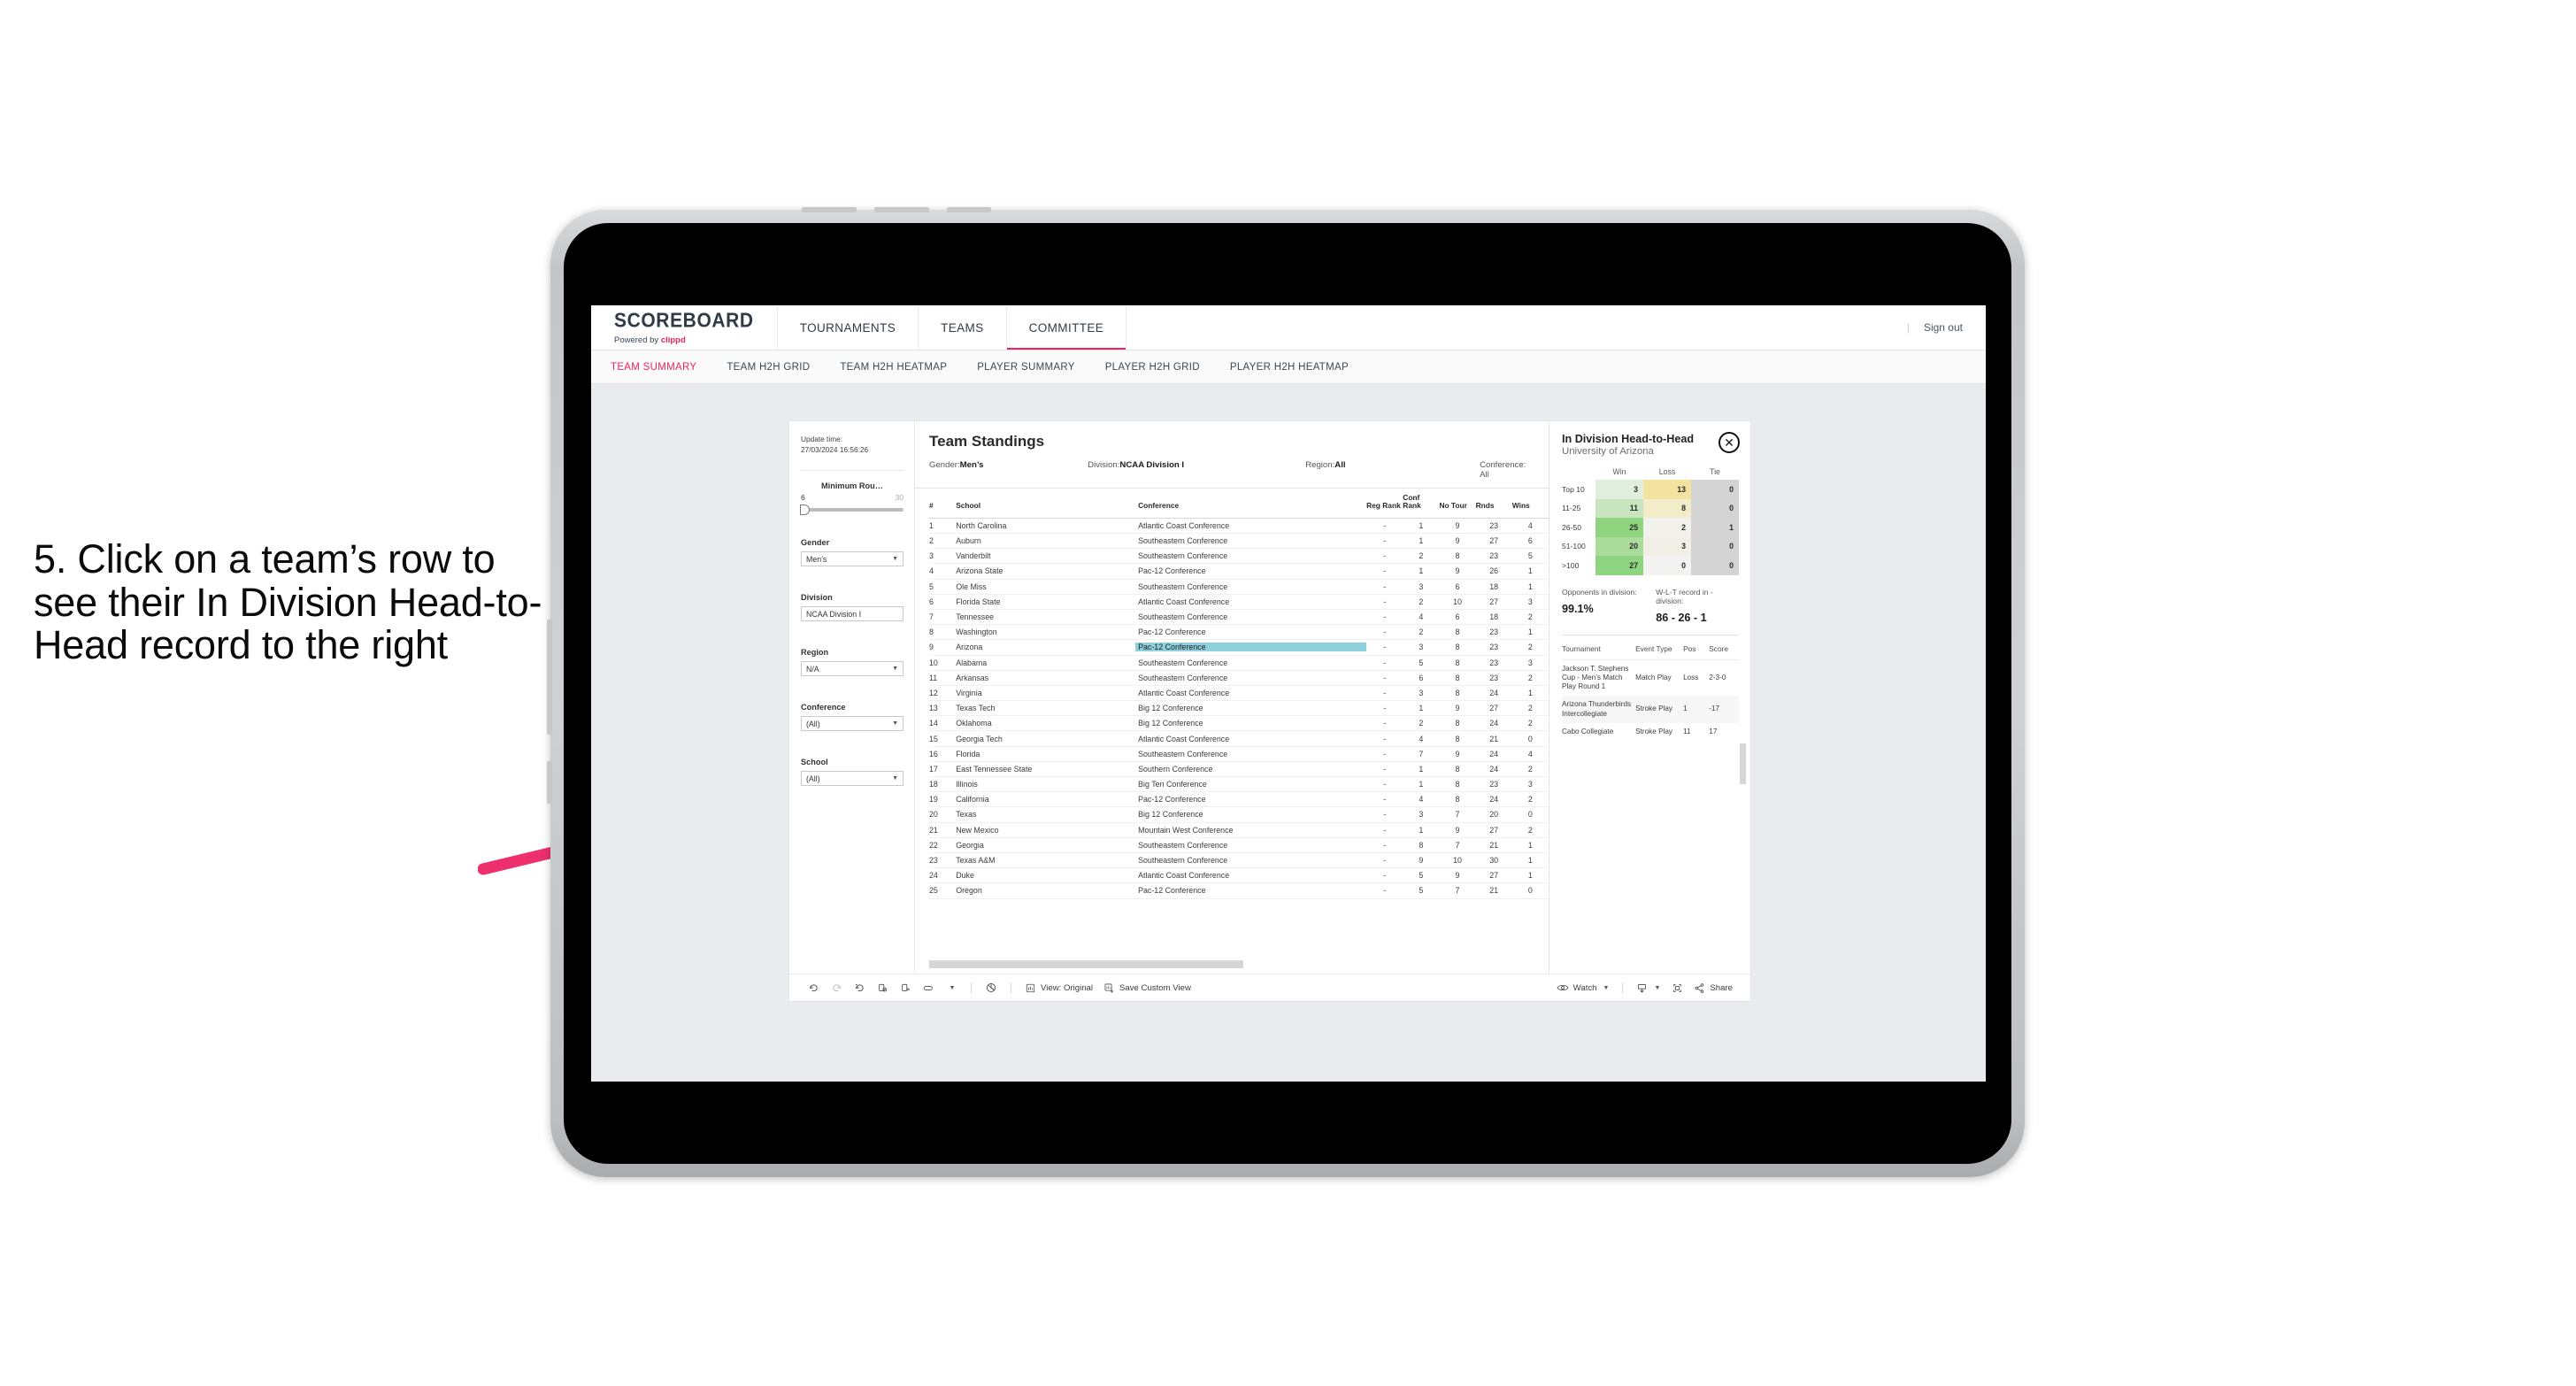  I want to click on undo-icon, so click(813, 988).